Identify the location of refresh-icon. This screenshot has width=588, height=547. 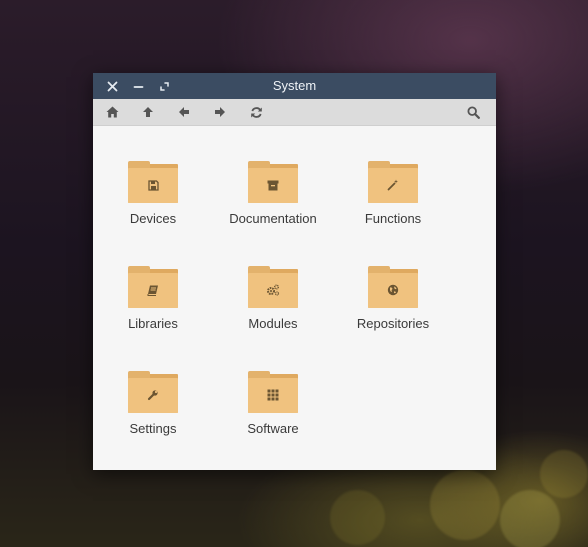
(256, 112).